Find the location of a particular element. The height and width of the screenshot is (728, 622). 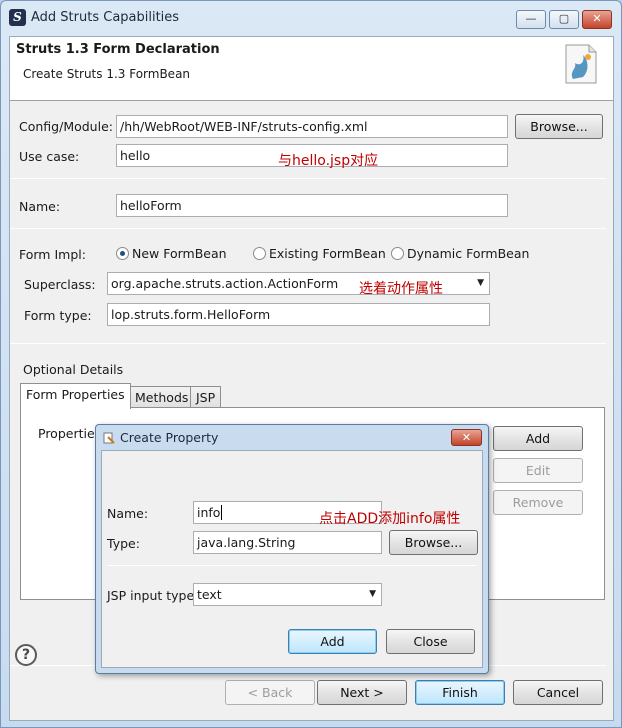

form-impl-label: Form Impl: is located at coordinates (52, 254).